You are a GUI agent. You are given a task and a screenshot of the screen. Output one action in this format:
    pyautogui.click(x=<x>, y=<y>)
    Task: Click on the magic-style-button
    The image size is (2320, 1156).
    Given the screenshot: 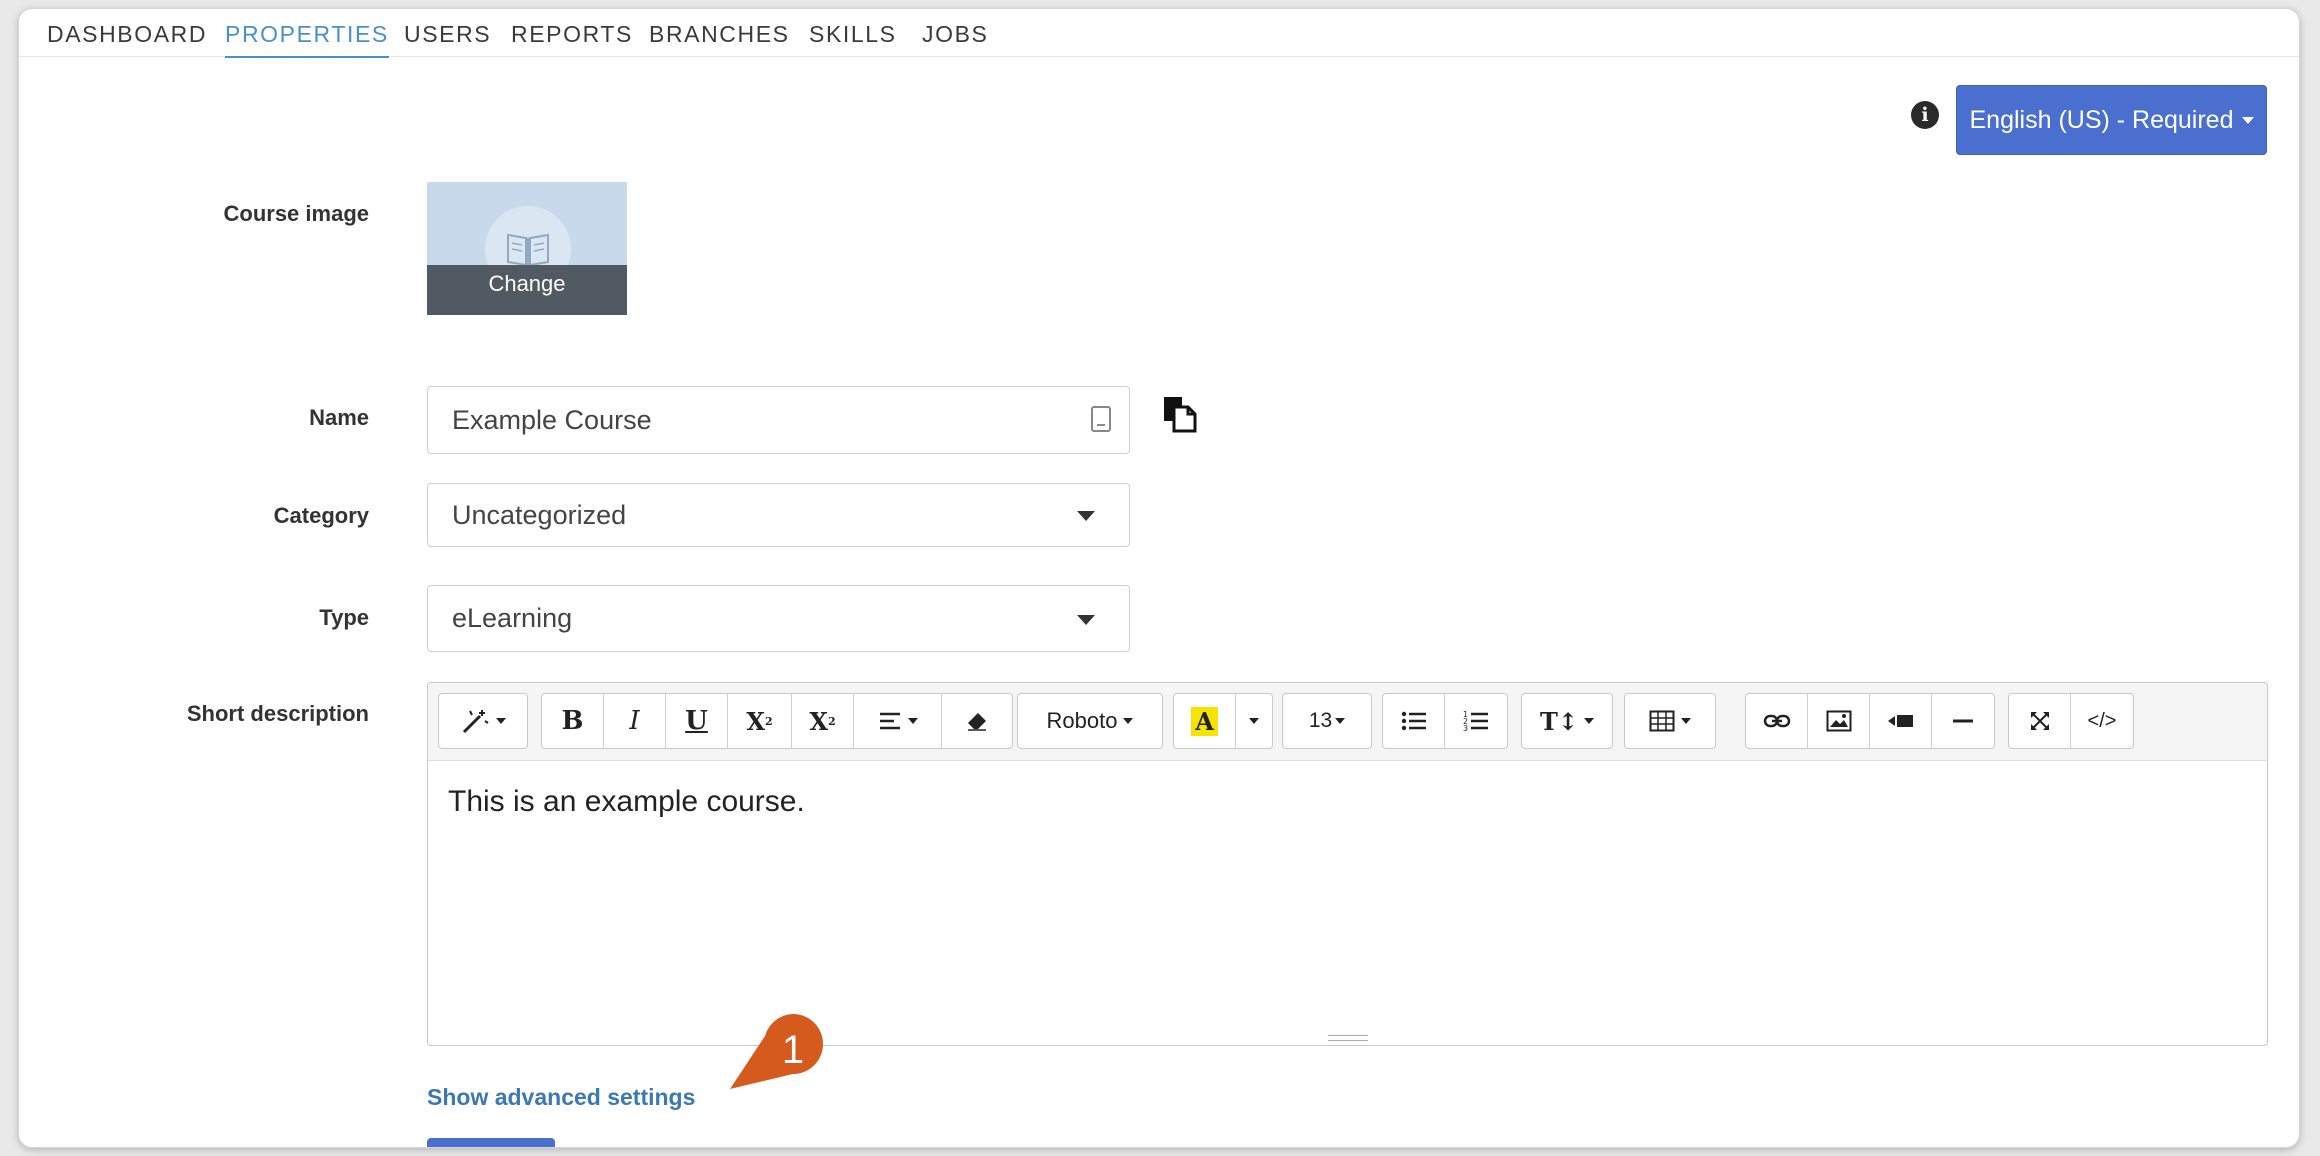 What is the action you would take?
    pyautogui.click(x=483, y=721)
    